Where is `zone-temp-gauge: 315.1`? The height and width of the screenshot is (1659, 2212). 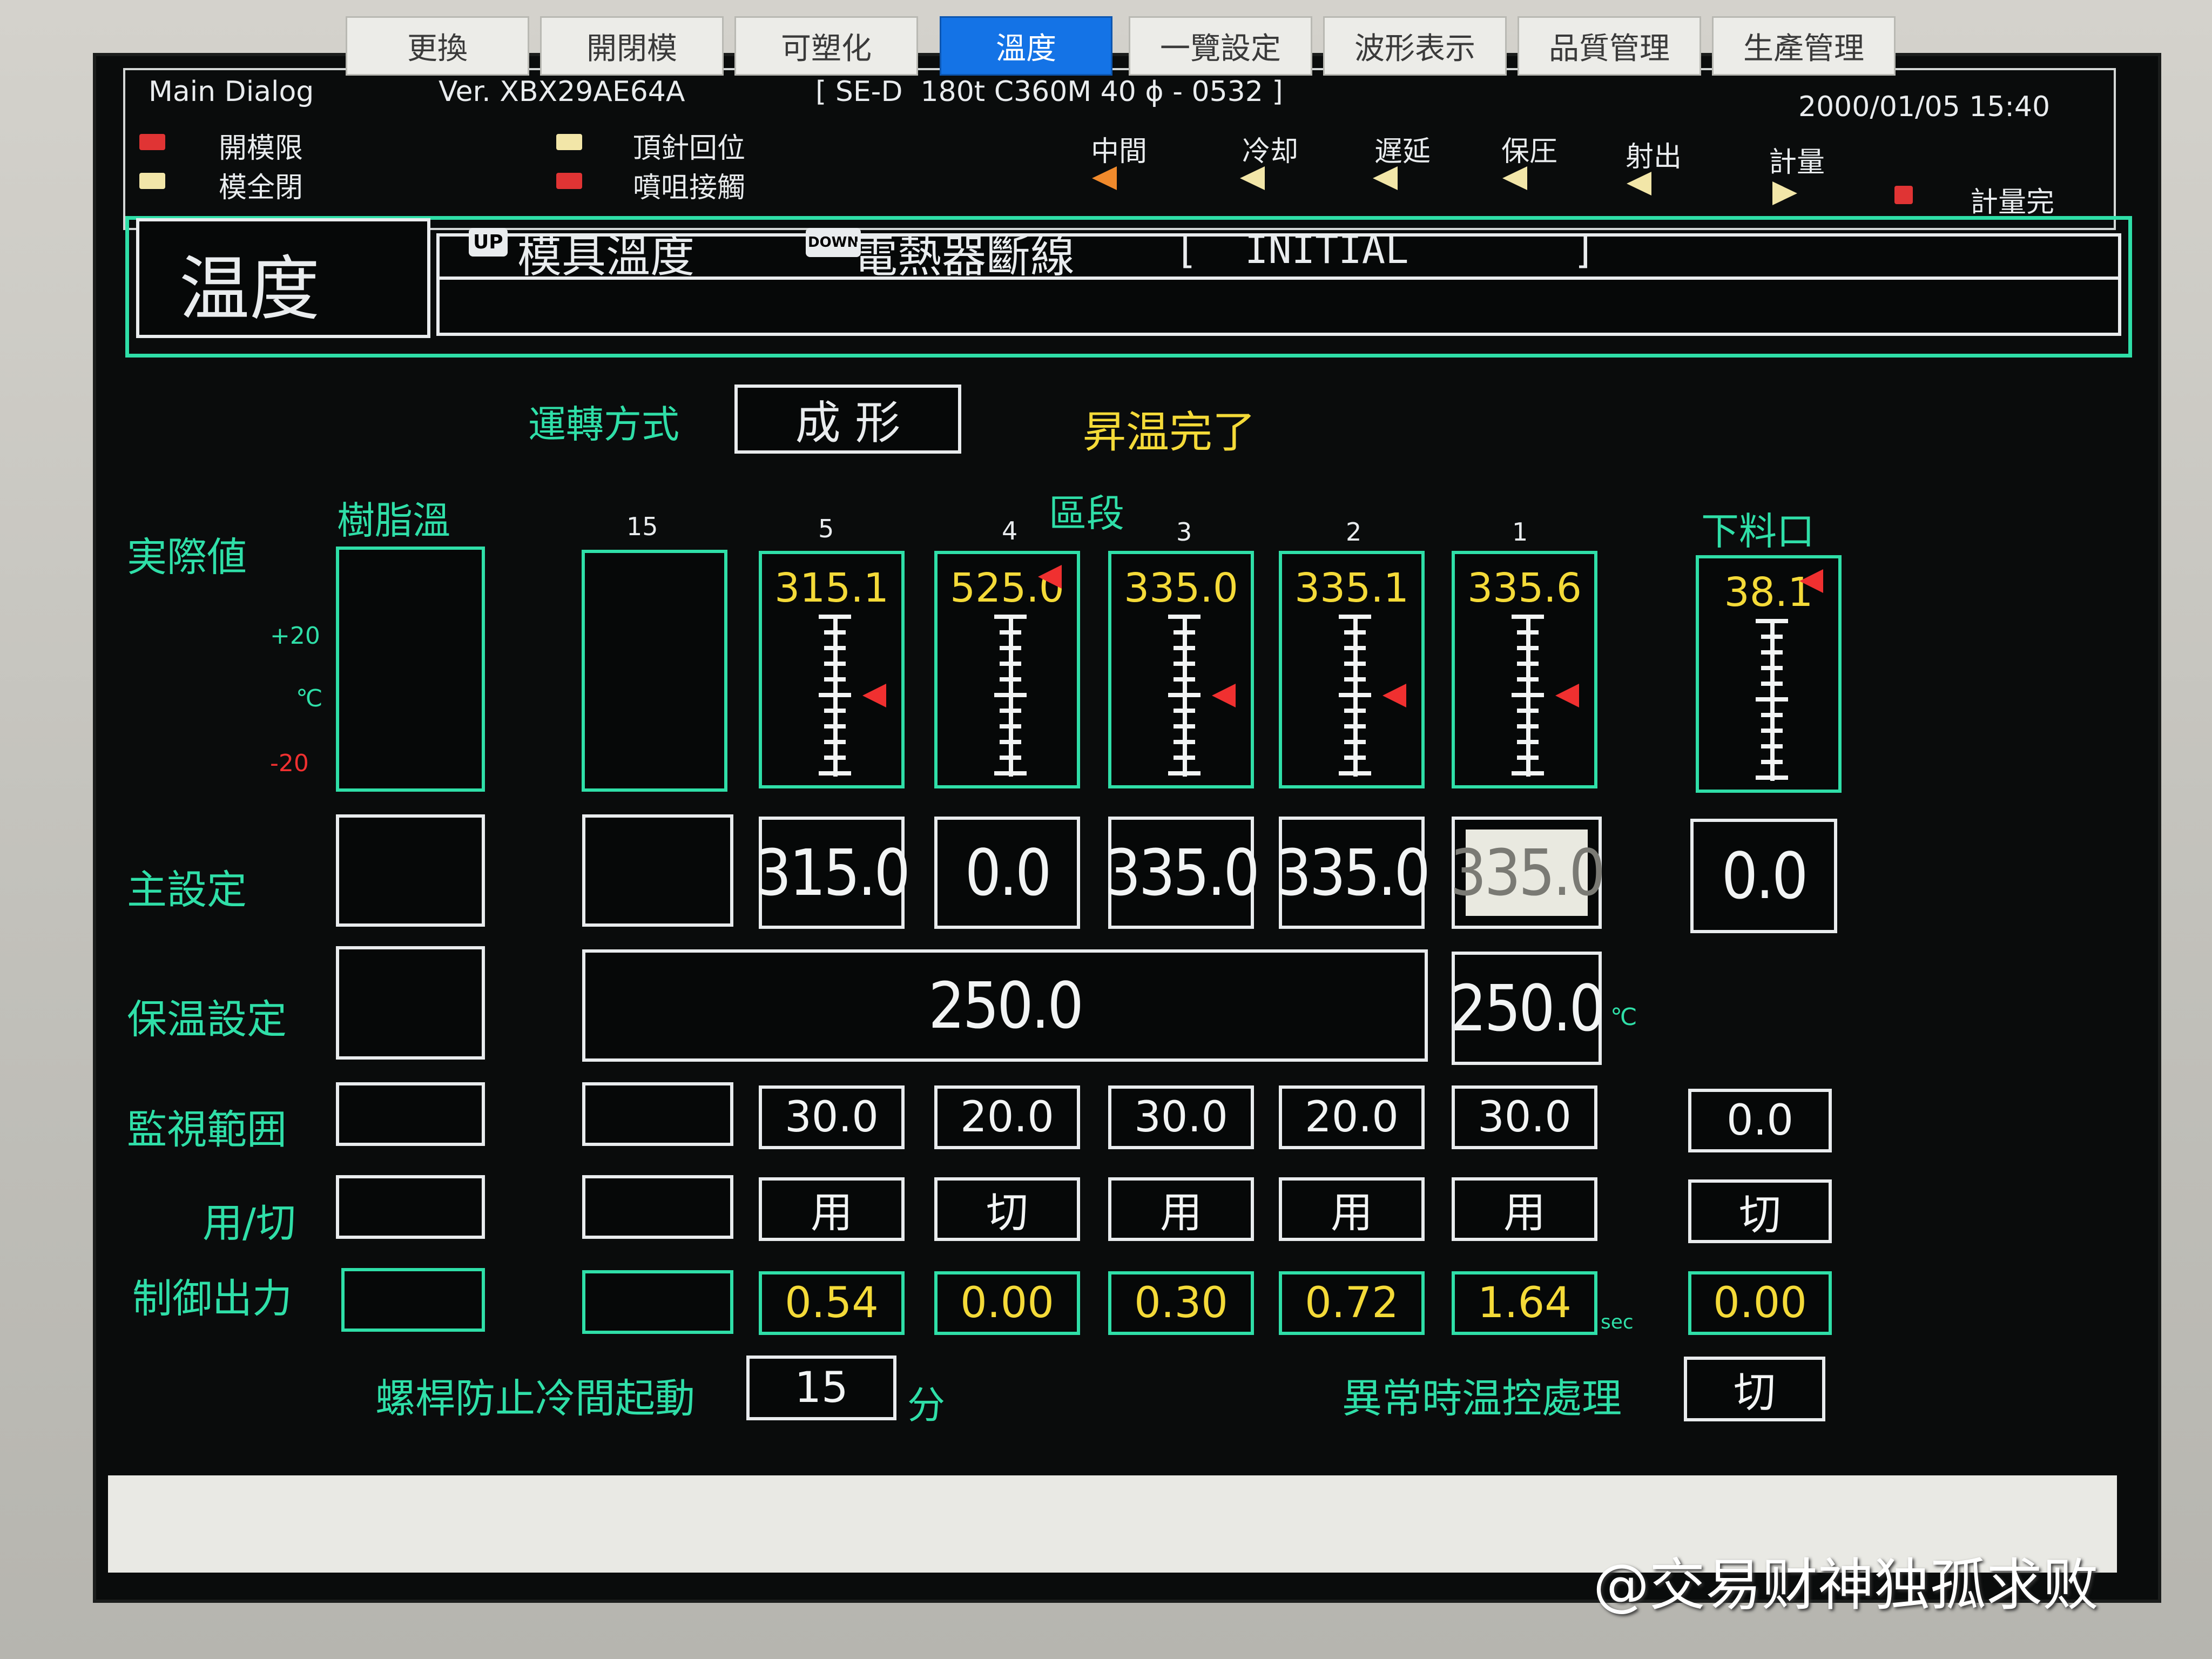 zone-temp-gauge: 315.1 is located at coordinates (832, 669).